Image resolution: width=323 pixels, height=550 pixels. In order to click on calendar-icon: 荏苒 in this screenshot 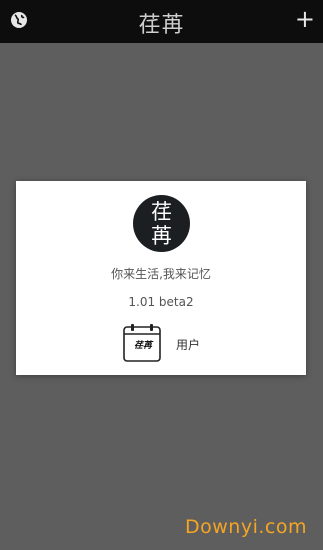, I will do `click(142, 343)`.